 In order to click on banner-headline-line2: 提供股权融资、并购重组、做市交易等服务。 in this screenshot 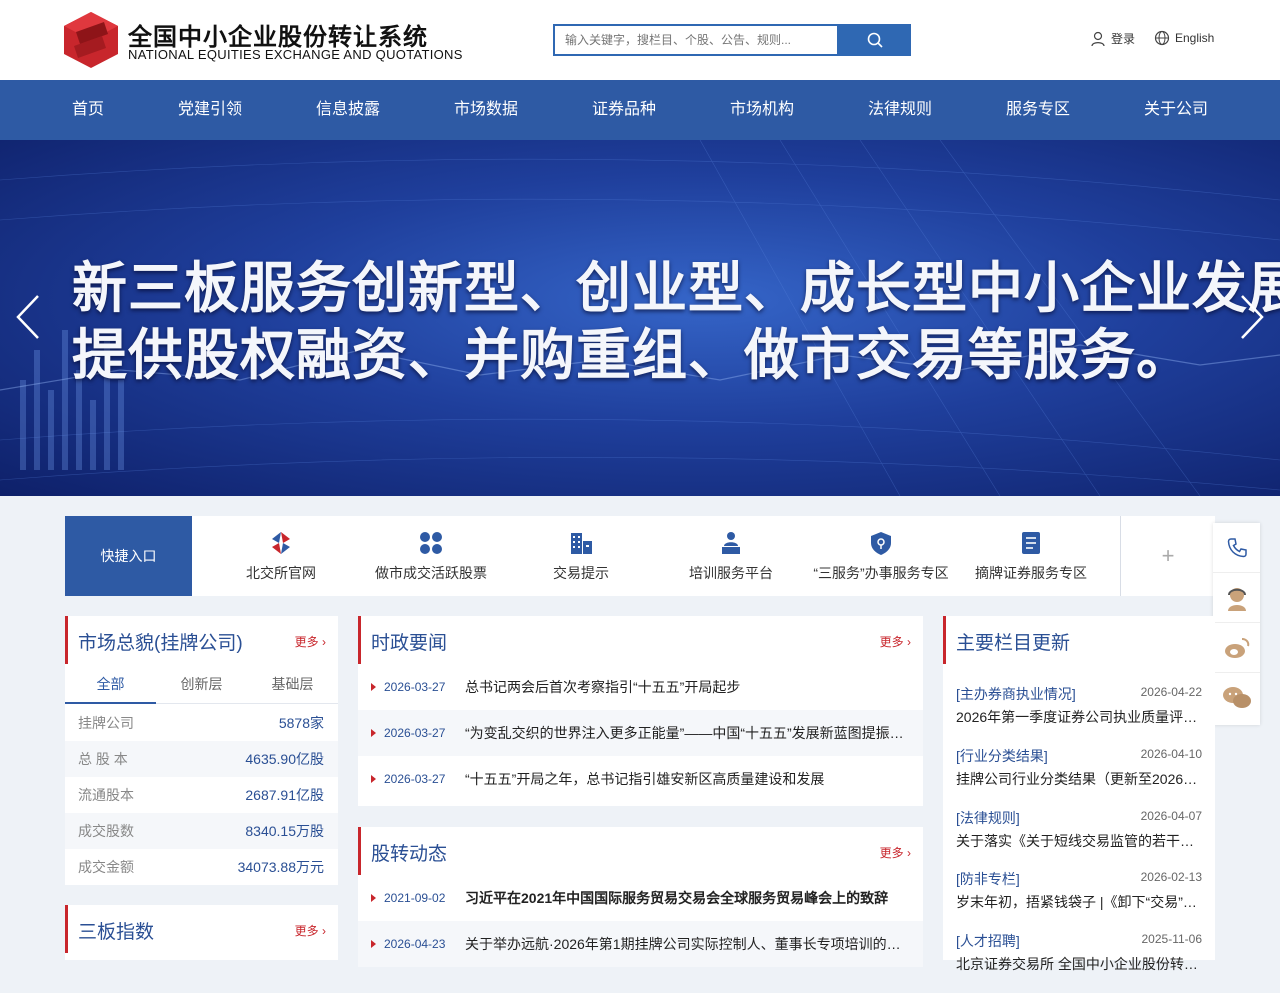, I will do `click(632, 355)`.